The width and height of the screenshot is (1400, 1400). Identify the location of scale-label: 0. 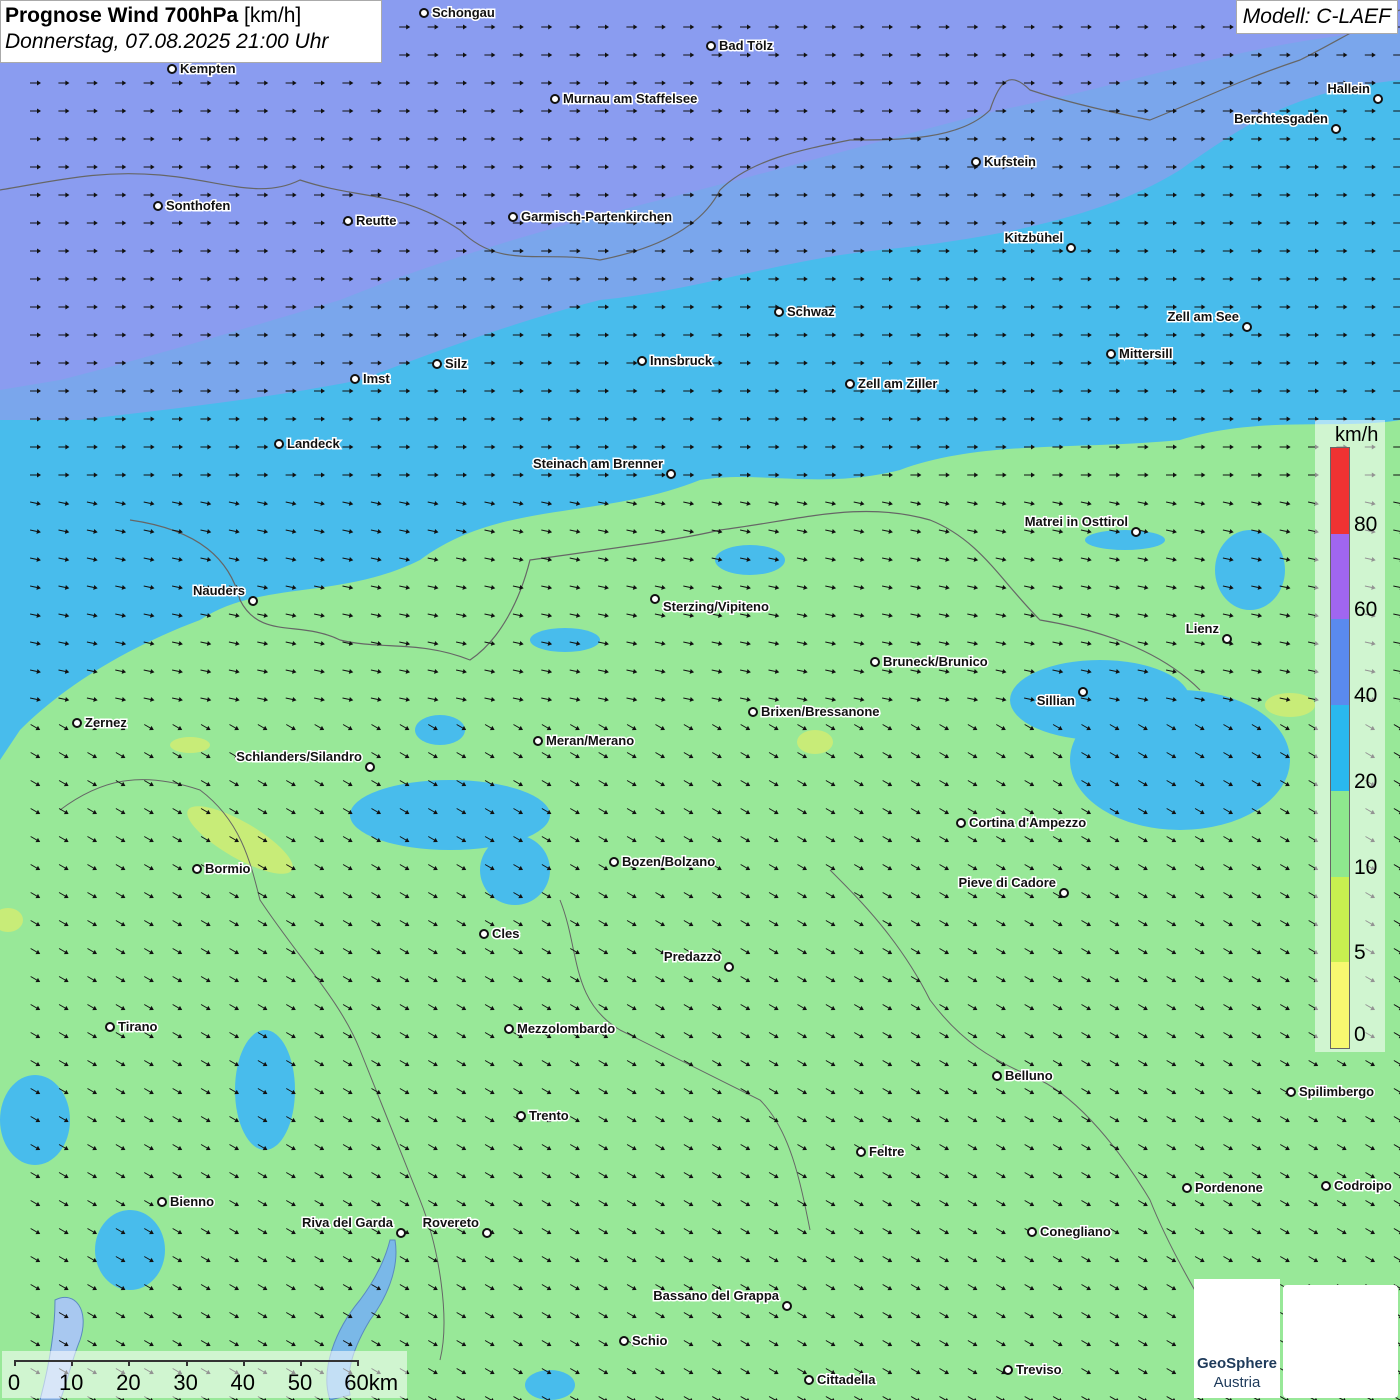
(14, 1382).